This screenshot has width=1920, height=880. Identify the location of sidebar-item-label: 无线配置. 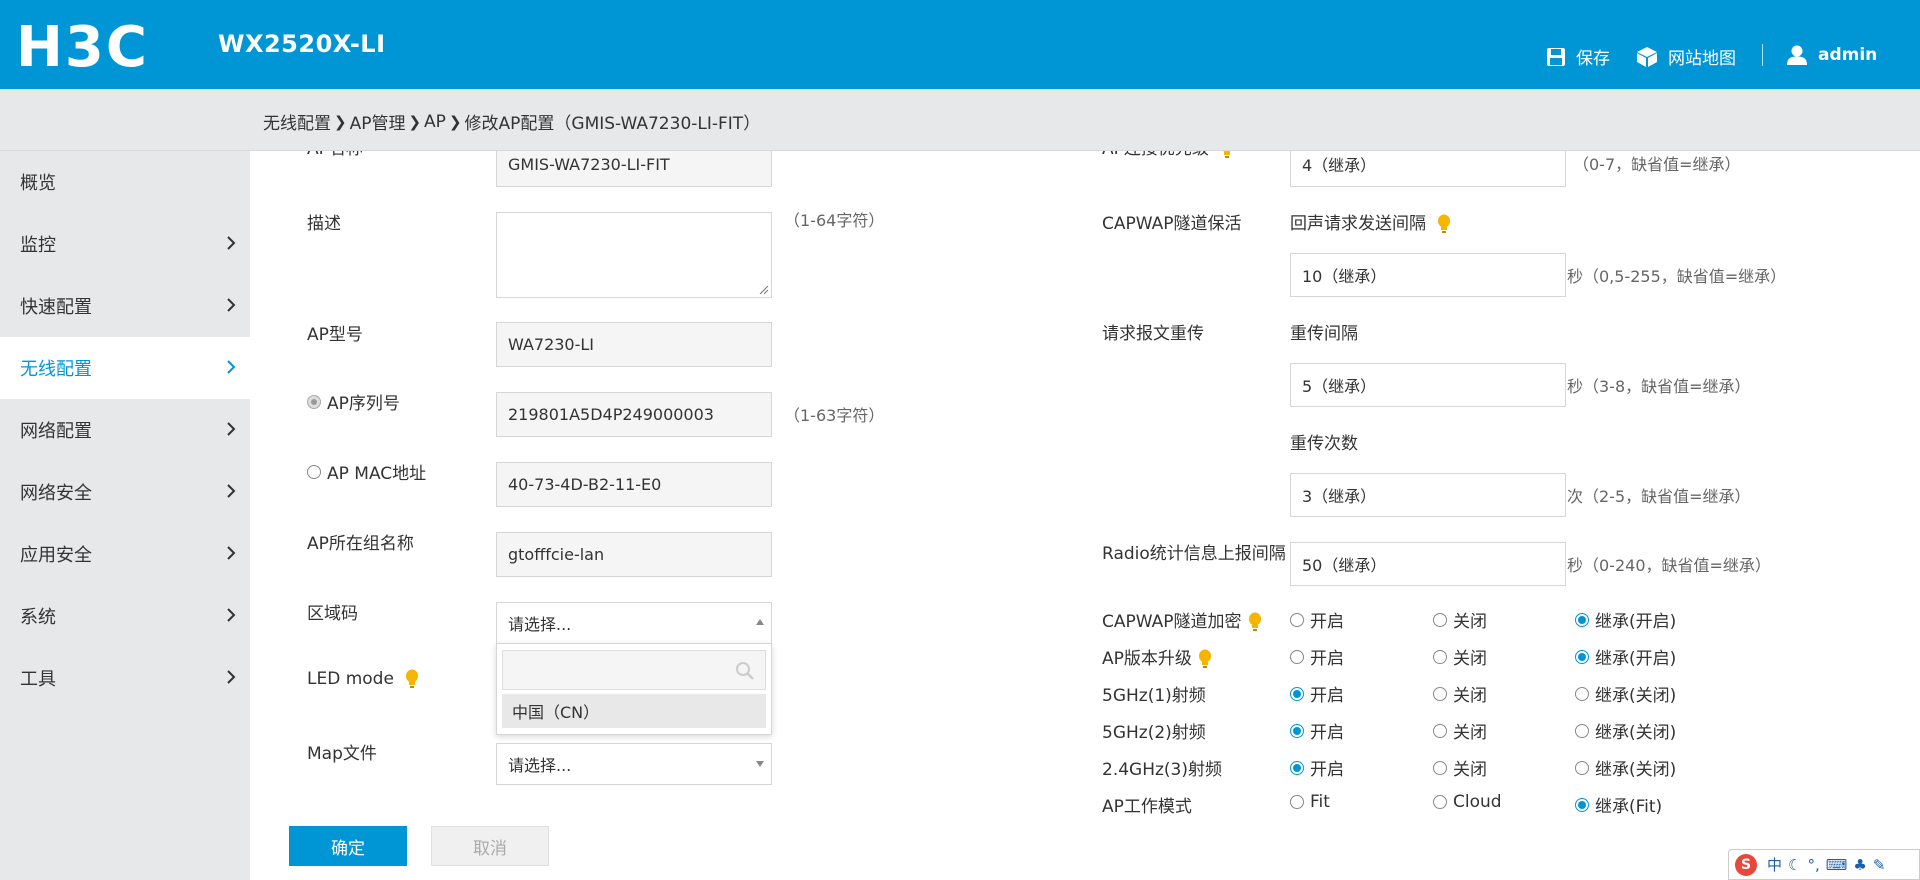
(56, 369).